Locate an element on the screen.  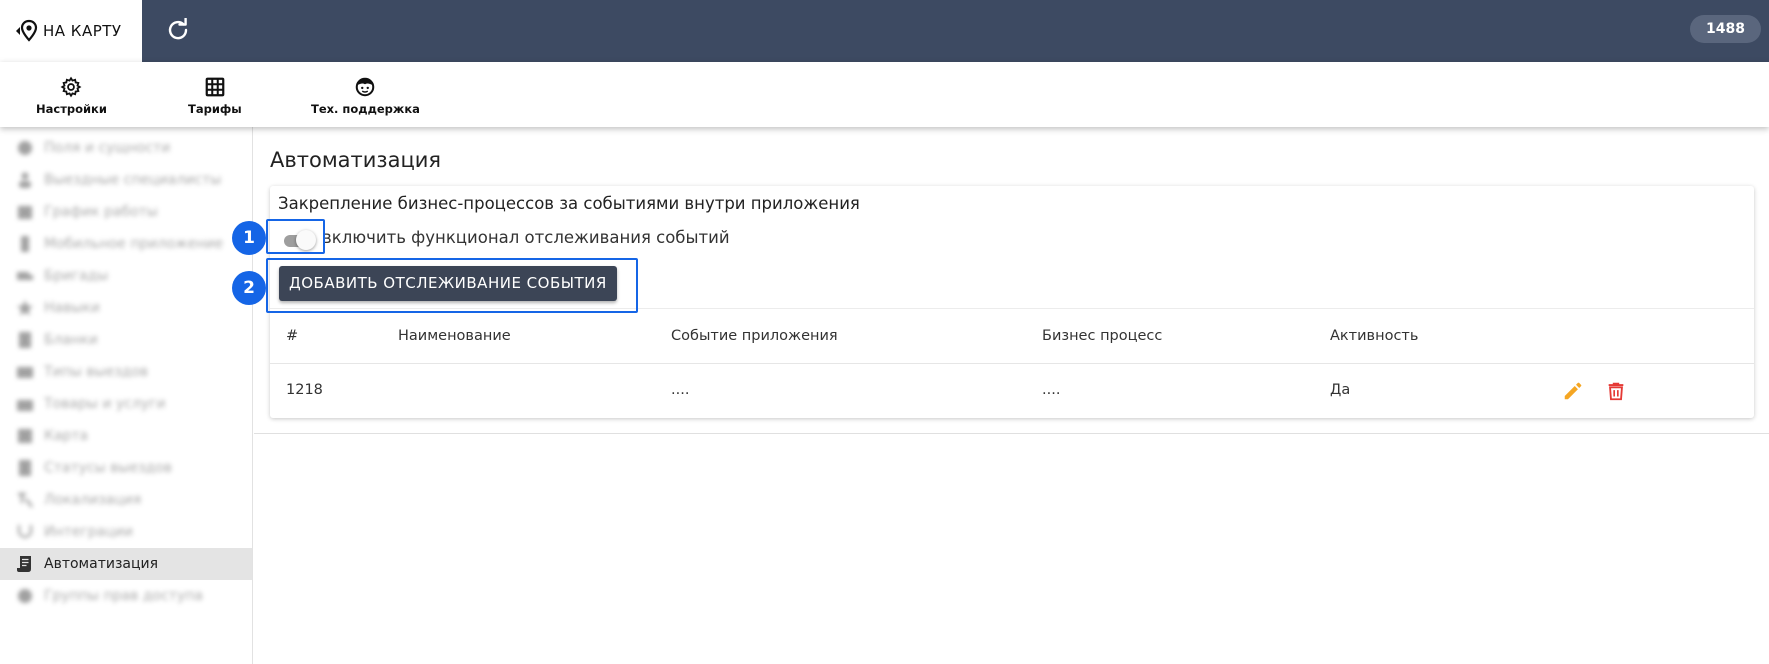
top-bar: НА КАРТУ 1488 is located at coordinates (884, 31).